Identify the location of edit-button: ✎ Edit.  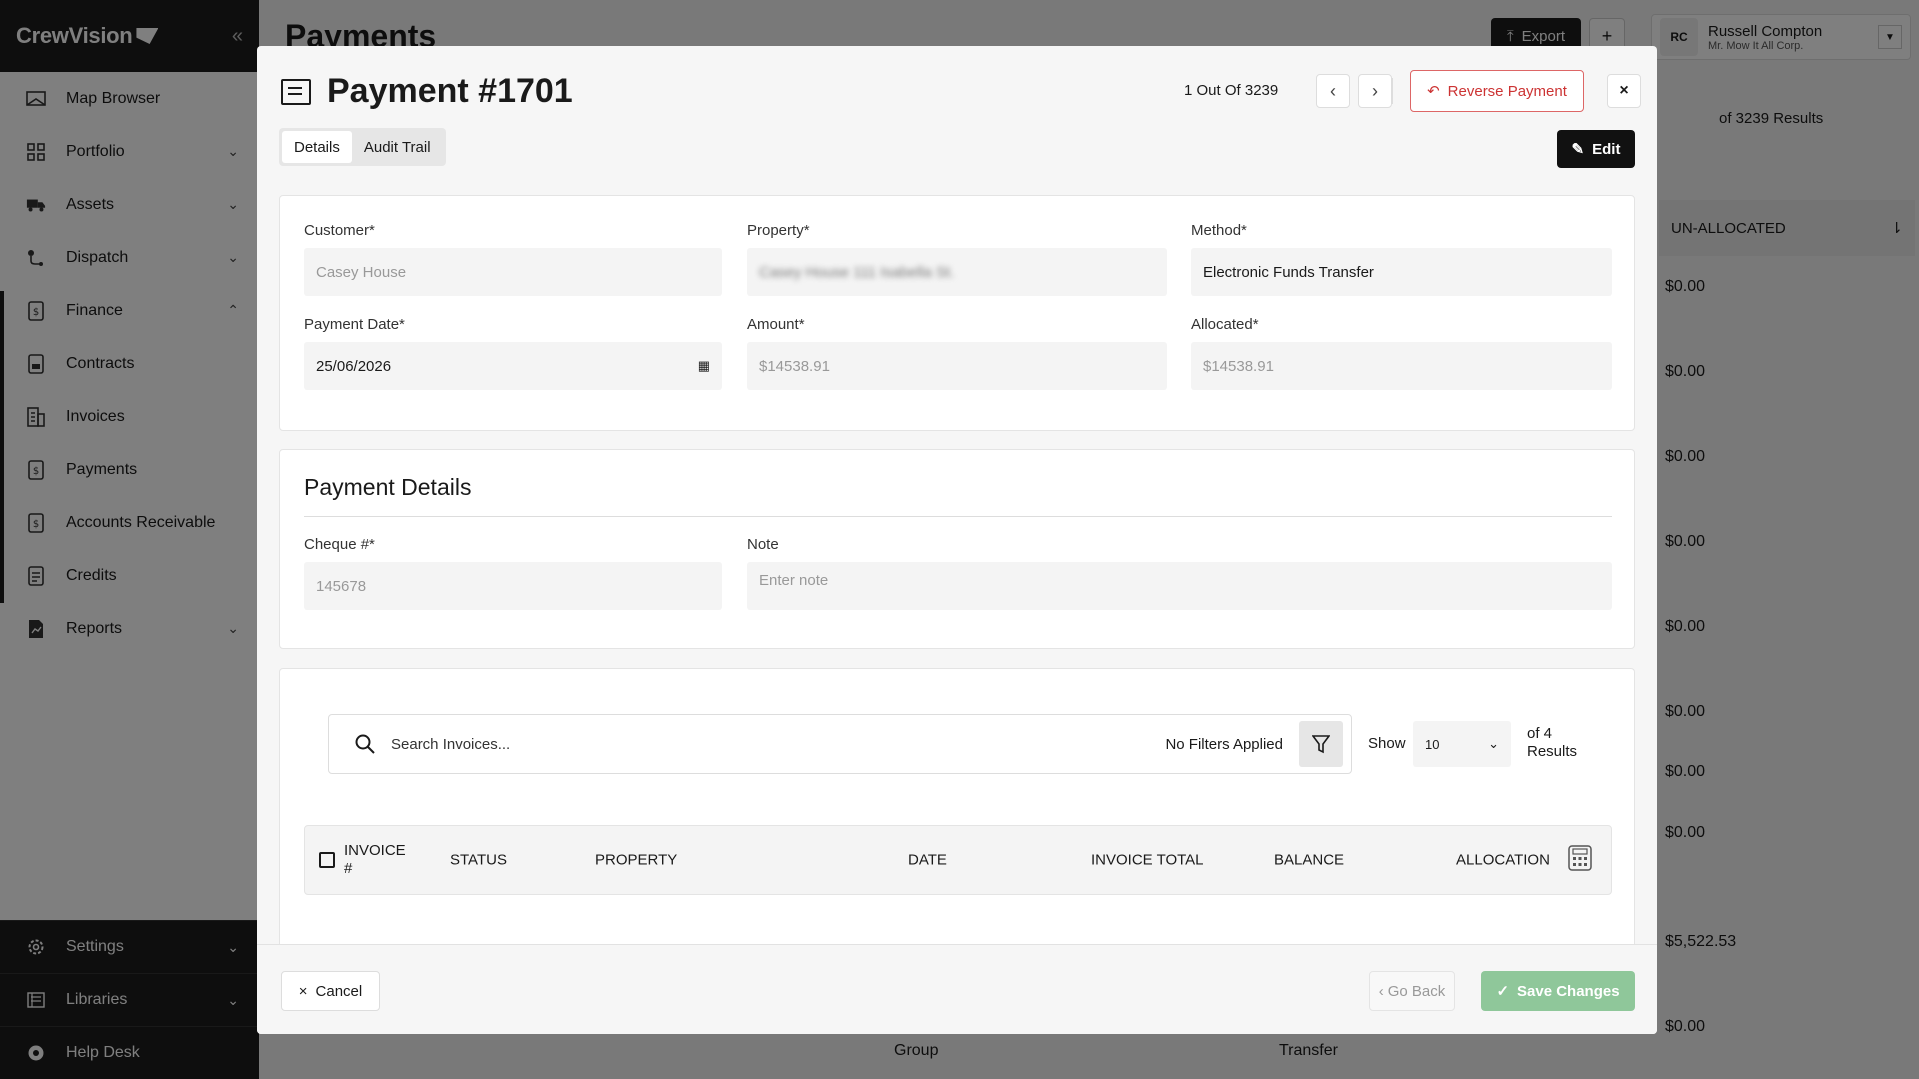
(1596, 149).